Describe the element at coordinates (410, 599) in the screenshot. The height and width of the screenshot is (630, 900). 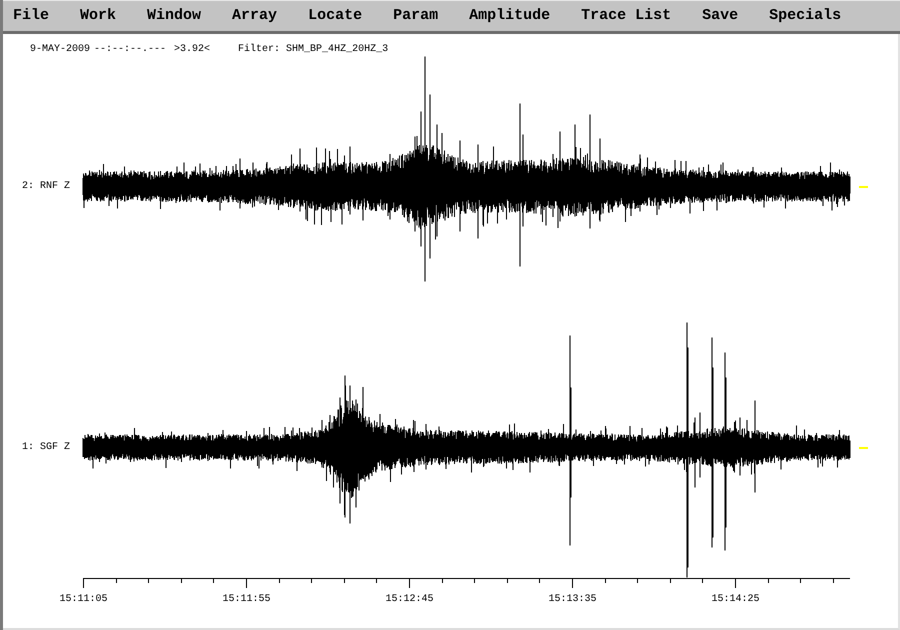
I see `time-tick-label: 15:12:45` at that location.